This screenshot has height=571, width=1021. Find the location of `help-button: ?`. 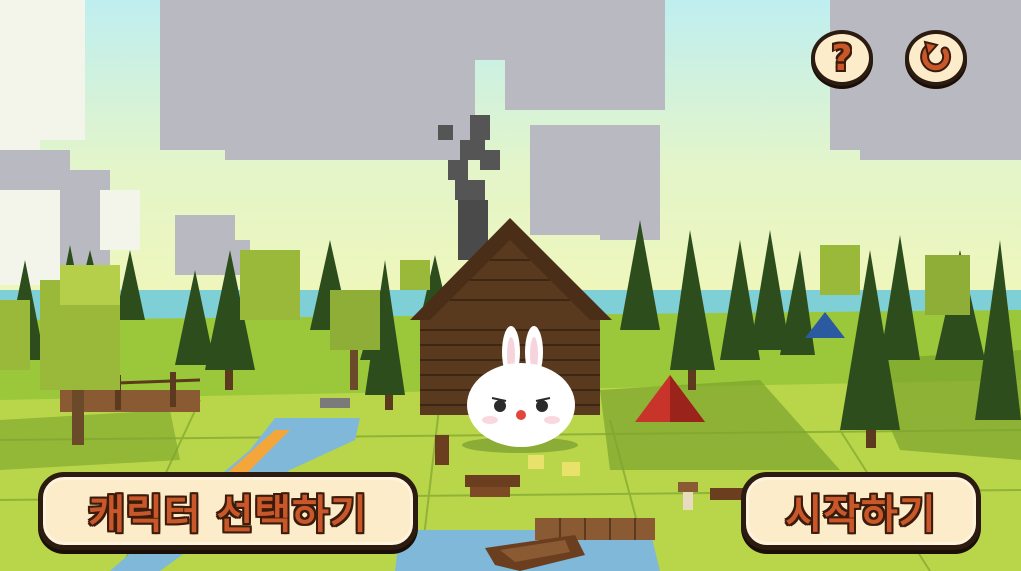

help-button: ? is located at coordinates (842, 58).